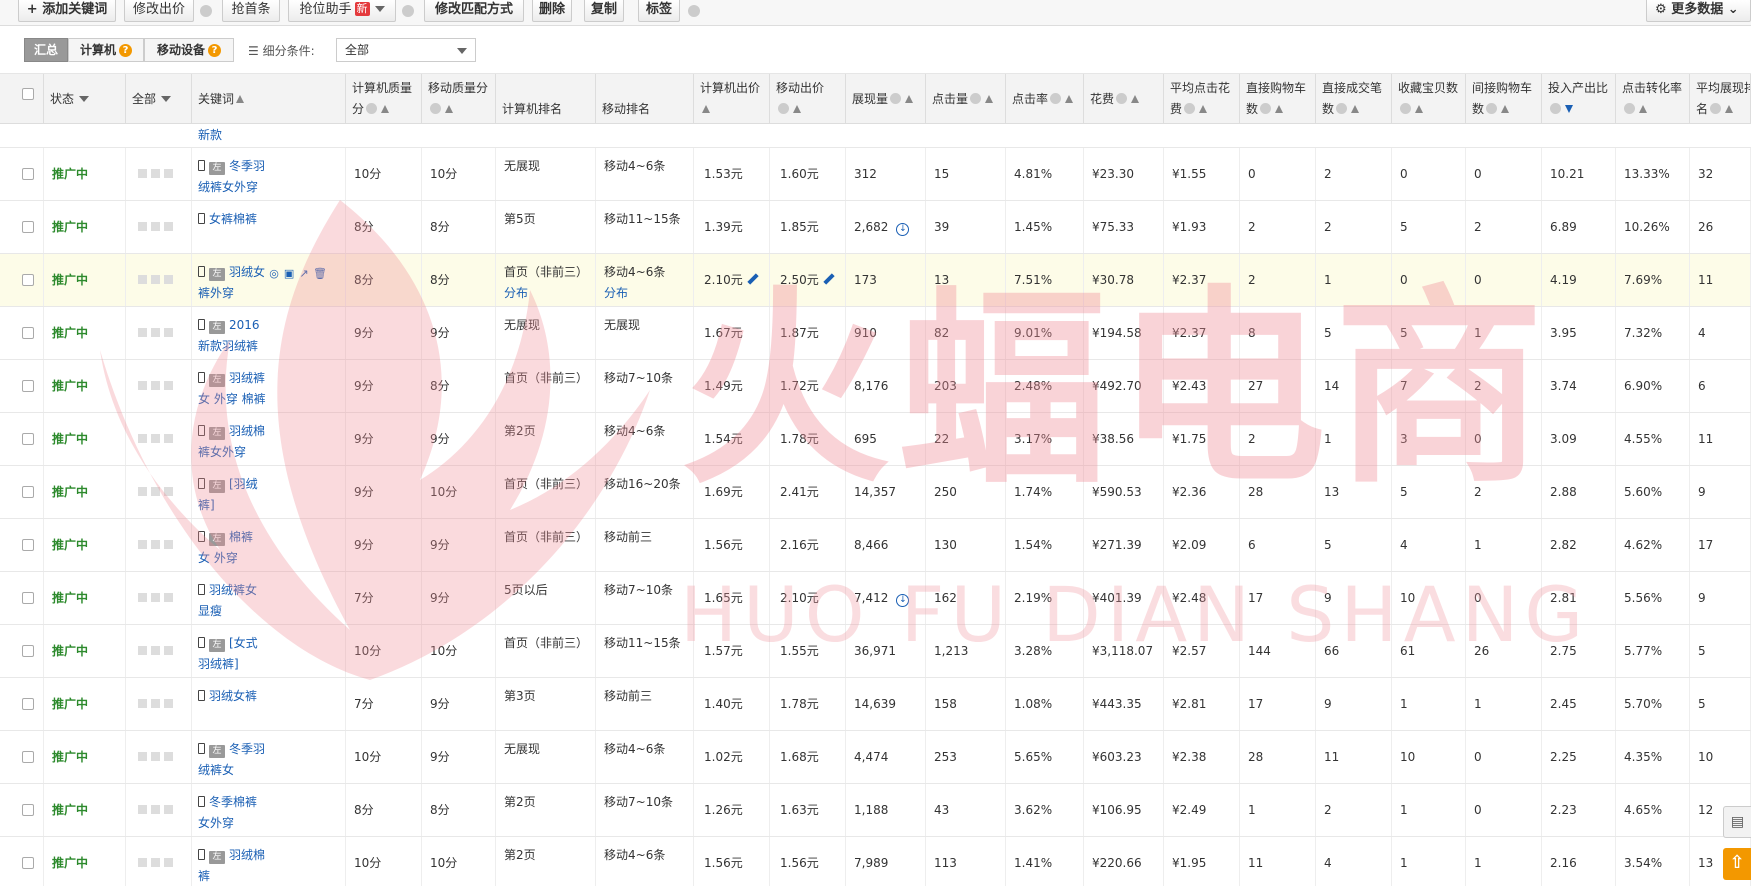 Image resolution: width=1751 pixels, height=886 pixels. I want to click on column-pc-bid: 计算机出价, so click(732, 99).